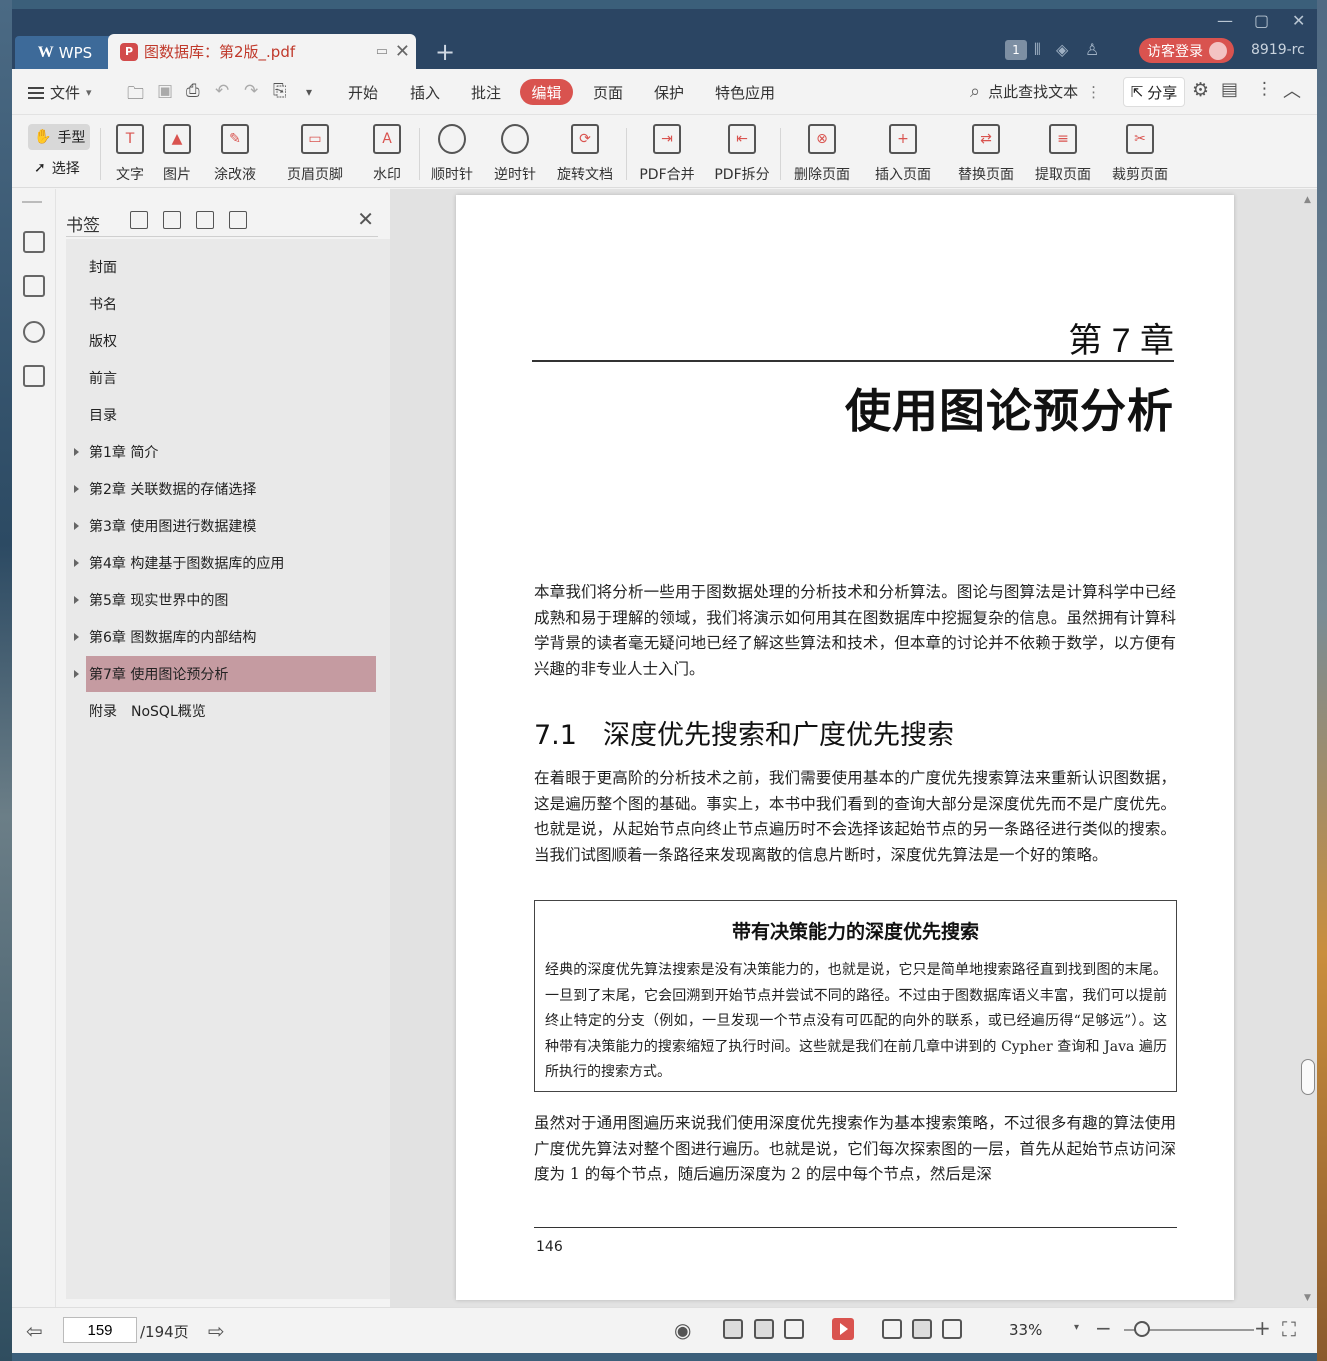  I want to click on bookmark-list-icon, so click(34, 242).